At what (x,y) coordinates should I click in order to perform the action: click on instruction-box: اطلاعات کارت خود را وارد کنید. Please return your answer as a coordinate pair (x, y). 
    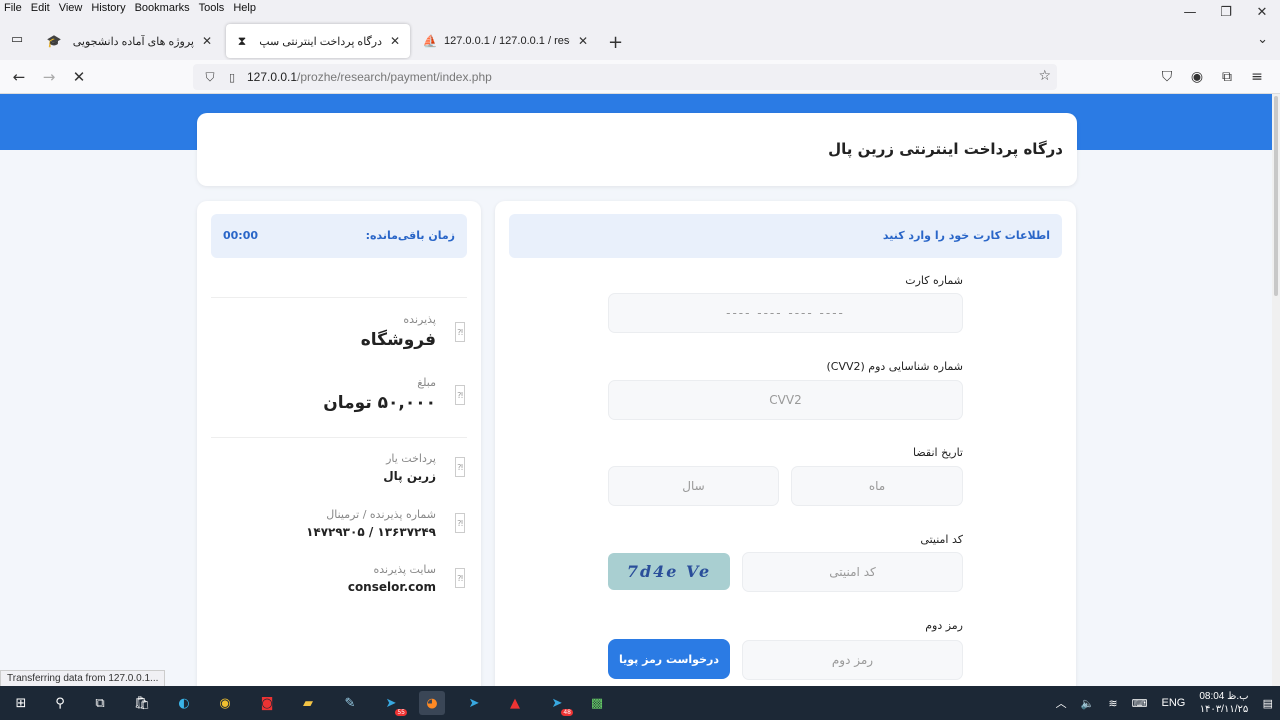
    Looking at the image, I should click on (785, 236).